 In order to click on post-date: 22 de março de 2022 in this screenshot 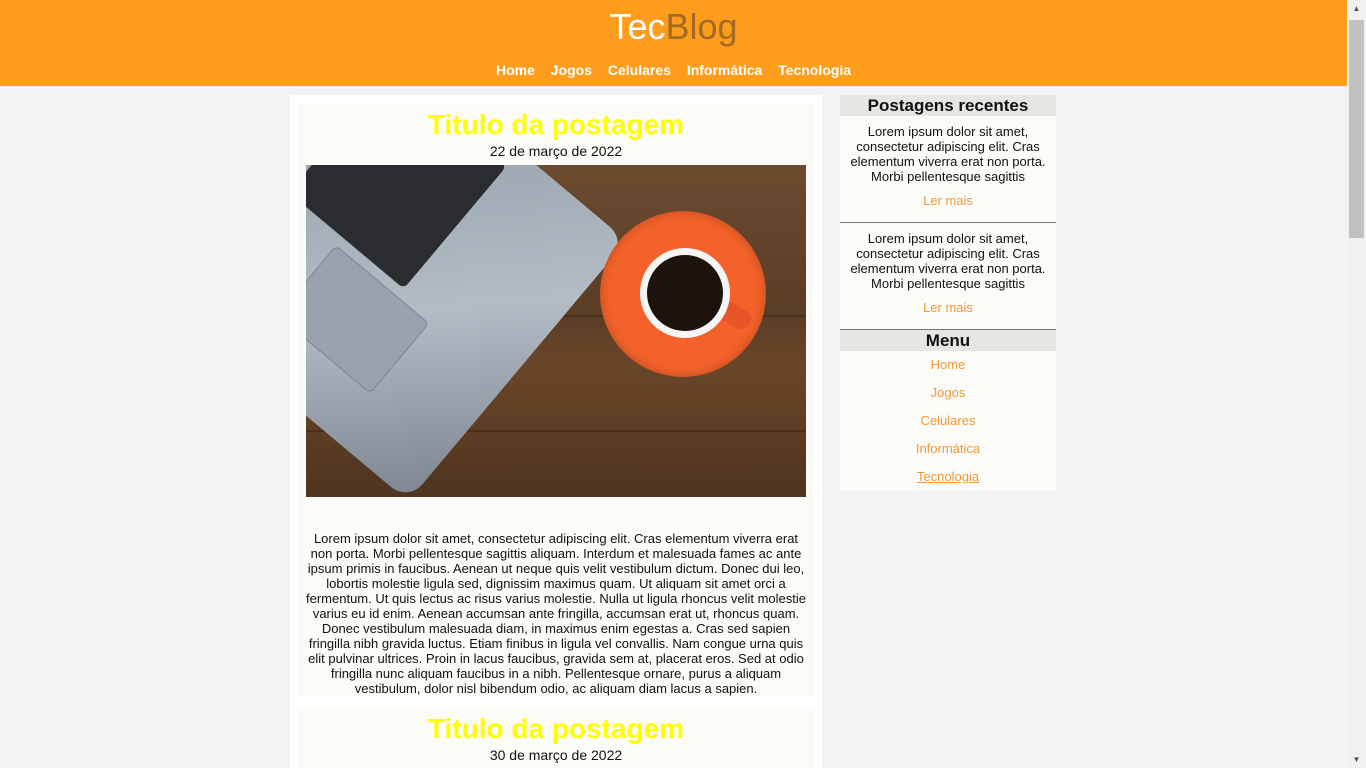, I will do `click(556, 151)`.